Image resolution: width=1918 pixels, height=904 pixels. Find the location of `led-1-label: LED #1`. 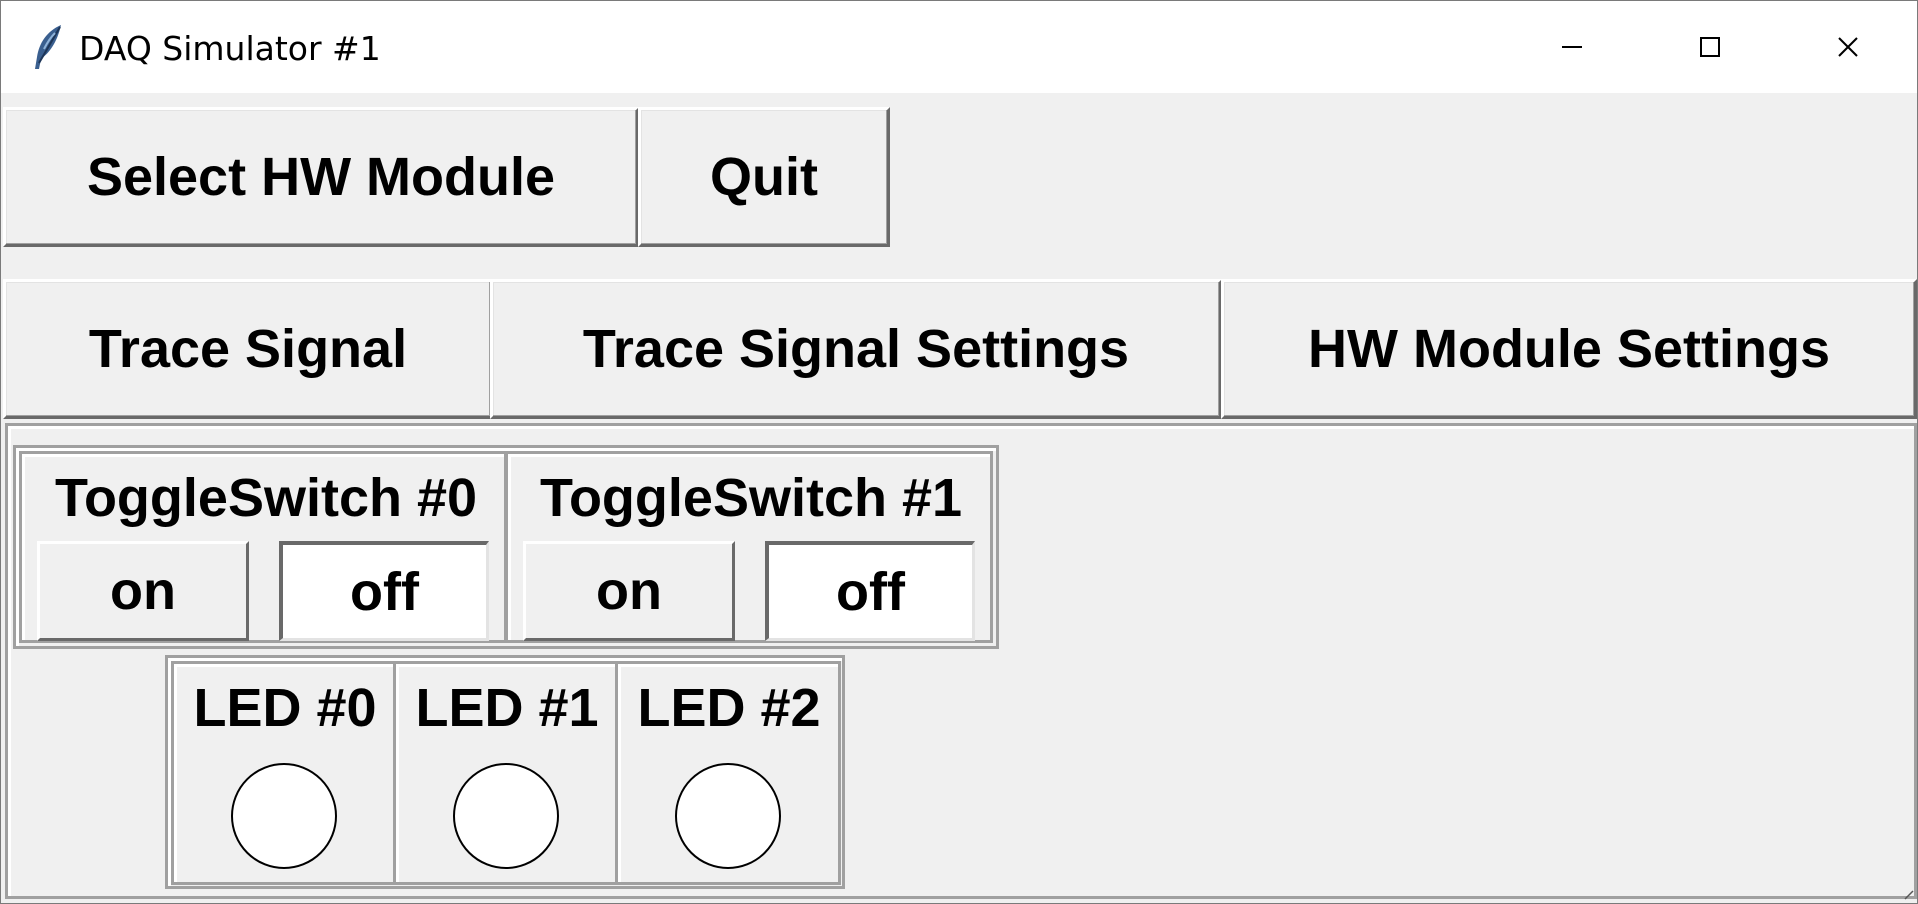

led-1-label: LED #1 is located at coordinates (507, 708).